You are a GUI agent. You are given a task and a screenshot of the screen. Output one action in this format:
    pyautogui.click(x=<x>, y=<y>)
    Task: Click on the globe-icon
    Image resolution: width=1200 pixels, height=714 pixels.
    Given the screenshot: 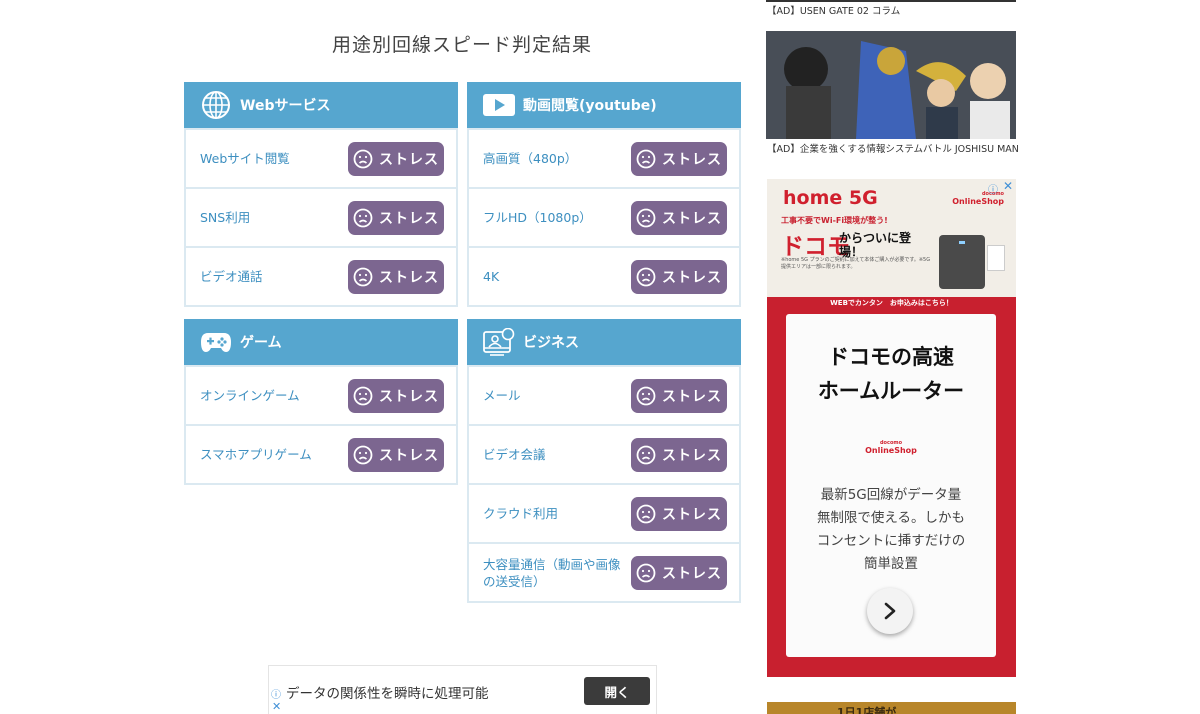 What is the action you would take?
    pyautogui.click(x=216, y=105)
    